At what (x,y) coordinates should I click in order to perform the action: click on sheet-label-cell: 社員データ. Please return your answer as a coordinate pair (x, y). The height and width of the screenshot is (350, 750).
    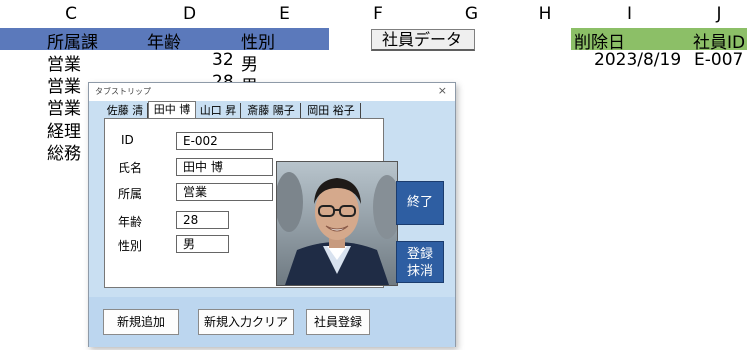
    Looking at the image, I should click on (423, 40).